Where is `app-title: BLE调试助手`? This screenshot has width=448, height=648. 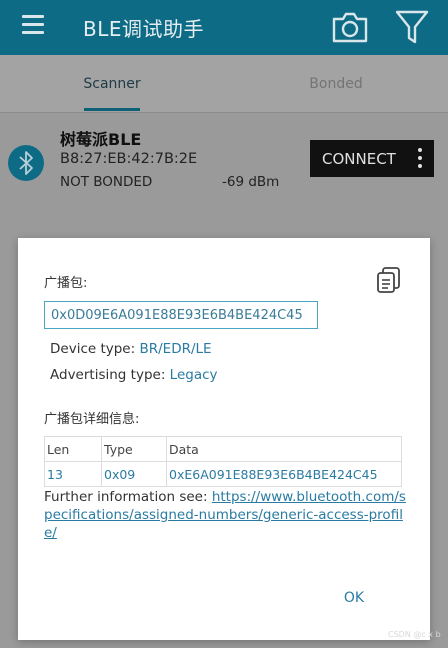
app-title: BLE调试助手 is located at coordinates (143, 29).